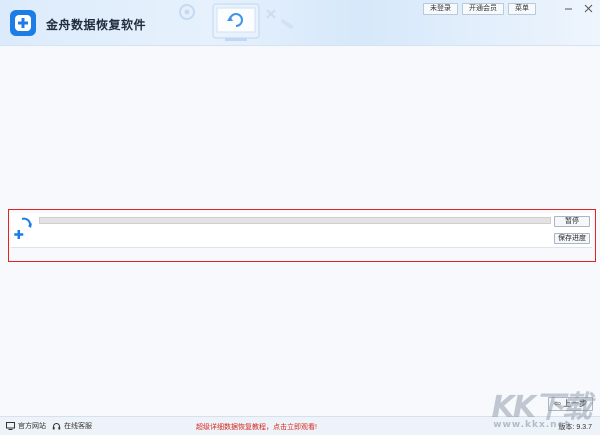 The width and height of the screenshot is (600, 435). I want to click on app-logo-icon, so click(23, 23).